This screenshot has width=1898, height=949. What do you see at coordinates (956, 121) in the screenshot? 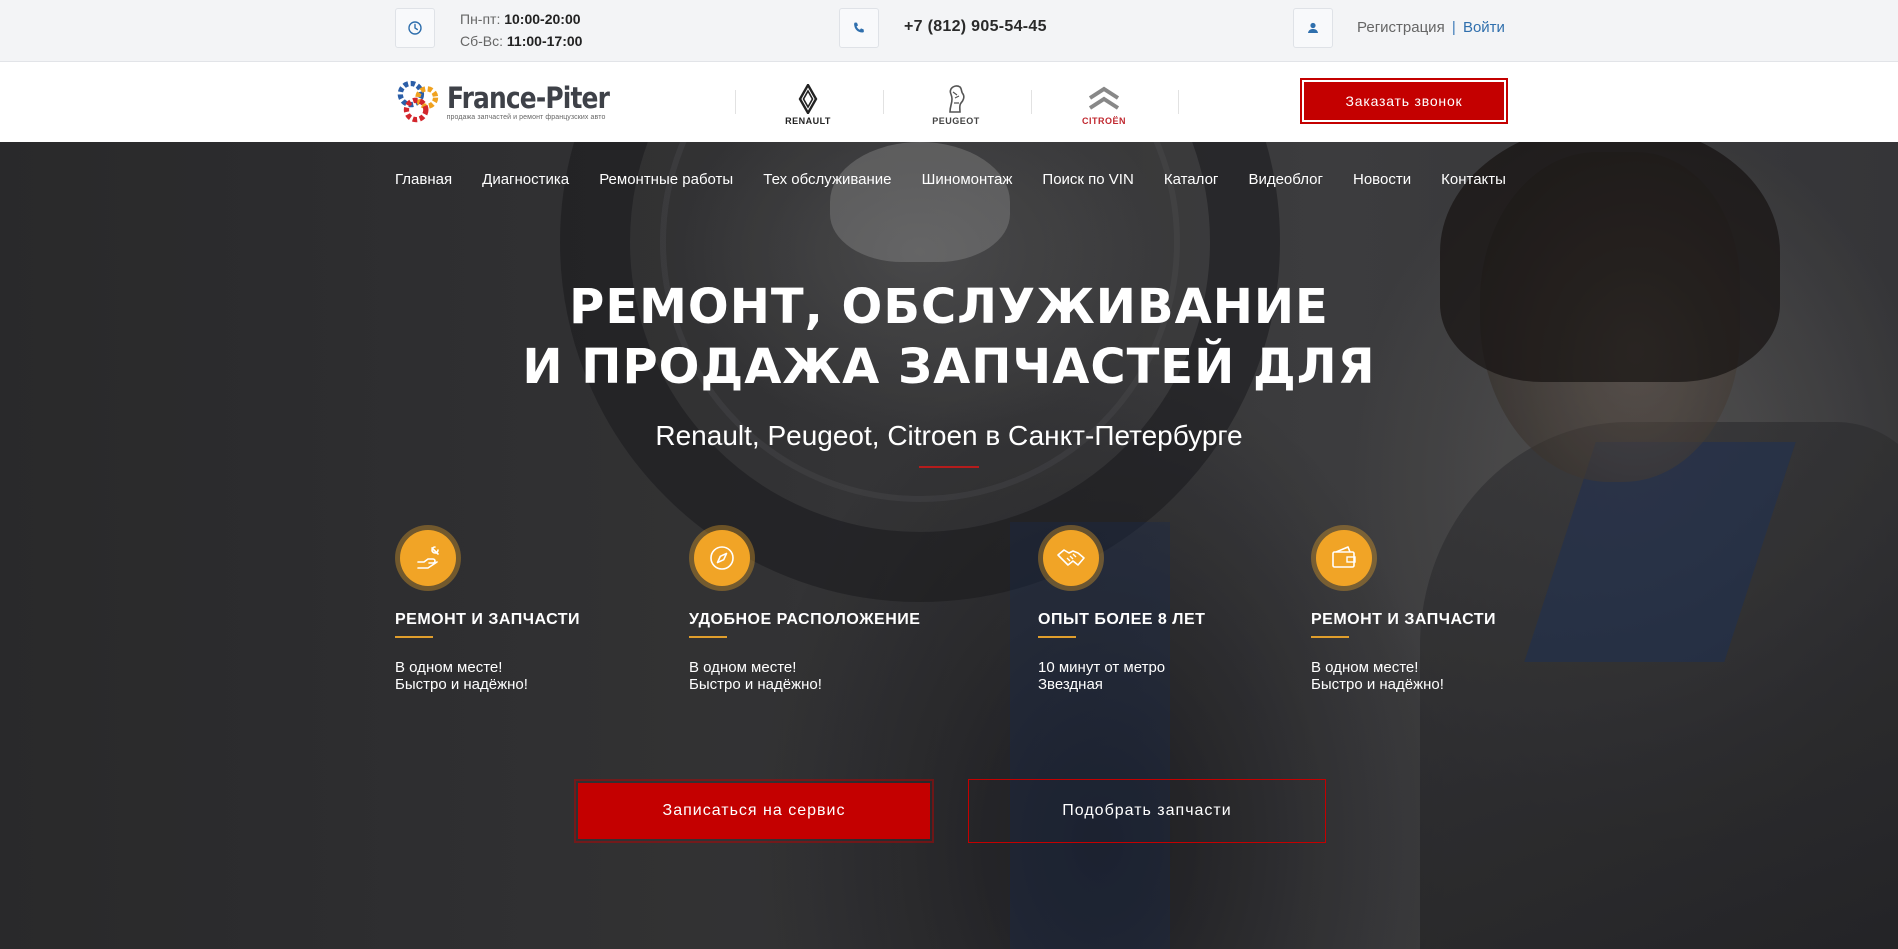
I see `brand-peugeot-label: PEUGEOT` at bounding box center [956, 121].